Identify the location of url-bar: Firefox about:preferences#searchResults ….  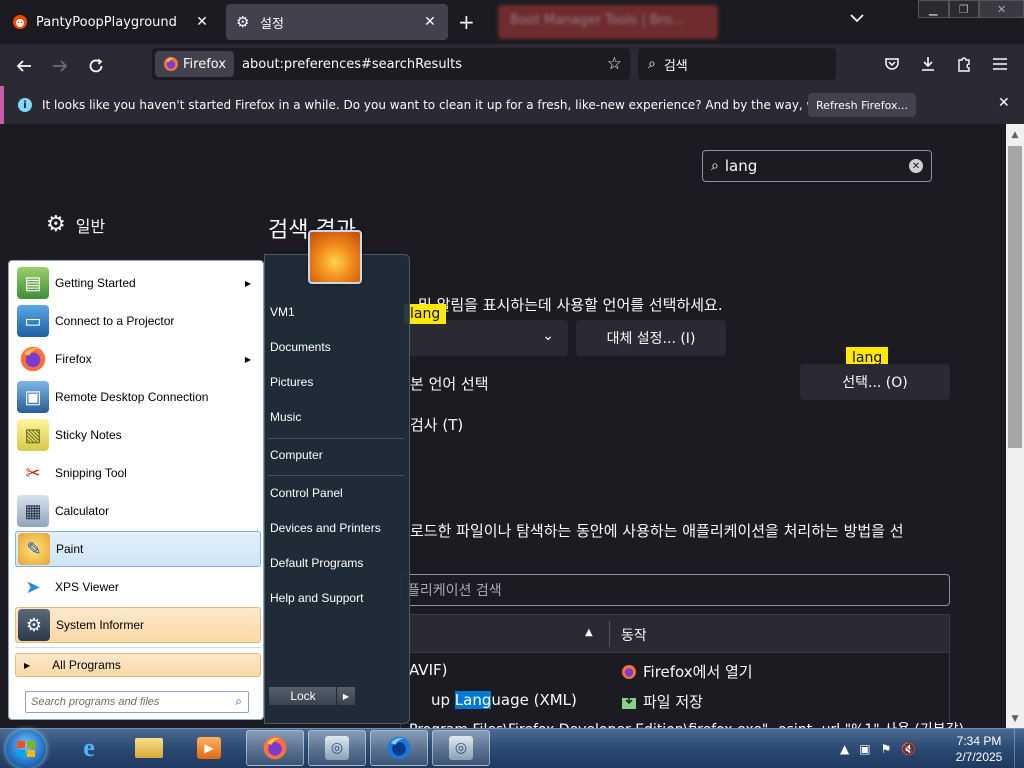
(391, 64).